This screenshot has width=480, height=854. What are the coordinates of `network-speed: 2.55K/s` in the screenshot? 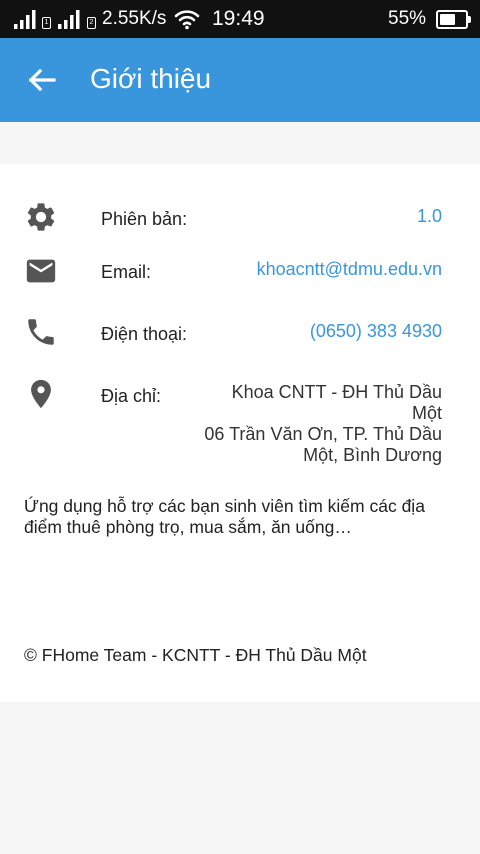 It's located at (134, 18).